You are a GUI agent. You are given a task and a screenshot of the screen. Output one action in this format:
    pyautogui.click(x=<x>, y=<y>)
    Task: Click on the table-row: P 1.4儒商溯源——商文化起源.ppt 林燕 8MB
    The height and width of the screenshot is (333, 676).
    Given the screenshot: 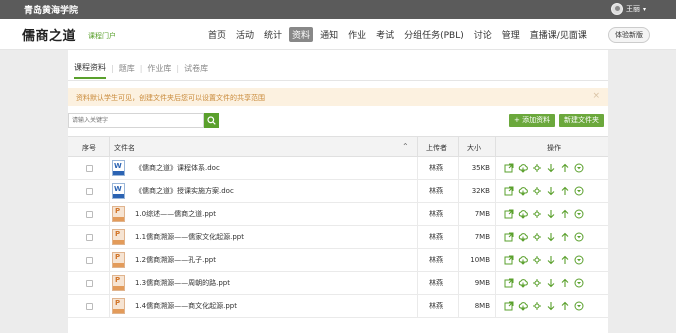 What is the action you would take?
    pyautogui.click(x=338, y=306)
    